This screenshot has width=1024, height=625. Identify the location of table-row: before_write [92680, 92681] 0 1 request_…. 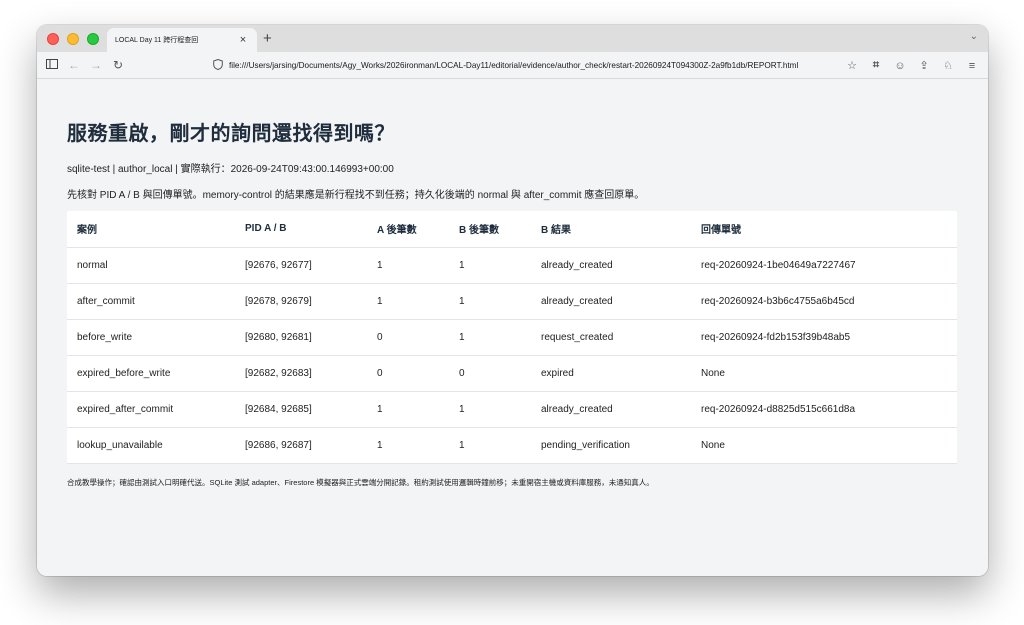
(512, 337).